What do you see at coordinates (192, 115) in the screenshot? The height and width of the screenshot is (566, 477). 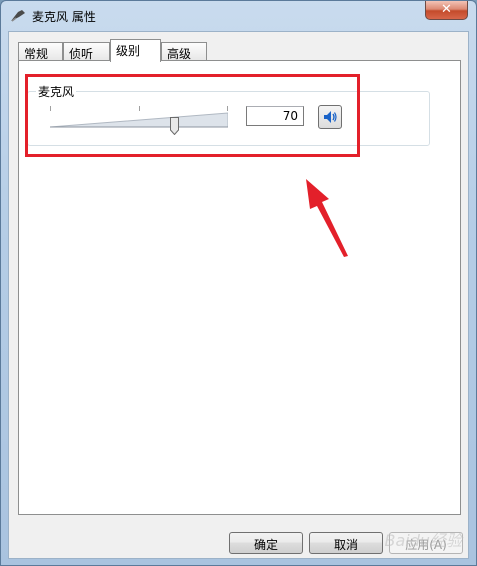 I see `highlight-box` at bounding box center [192, 115].